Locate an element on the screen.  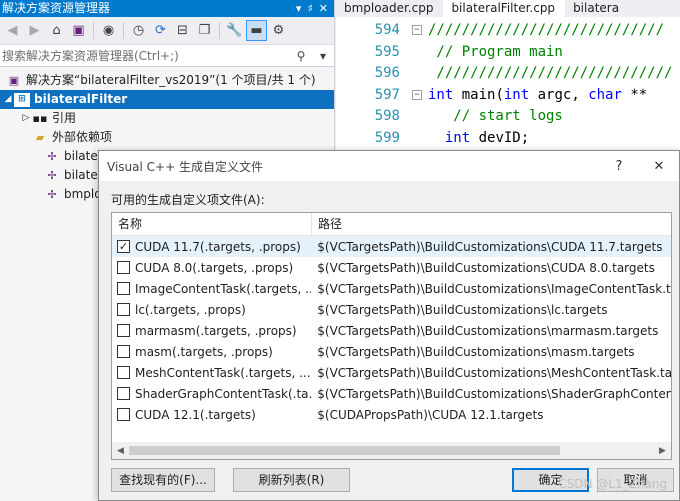
tree-item-references: ▷ ▪▪ 引用 is located at coordinates (167, 118).